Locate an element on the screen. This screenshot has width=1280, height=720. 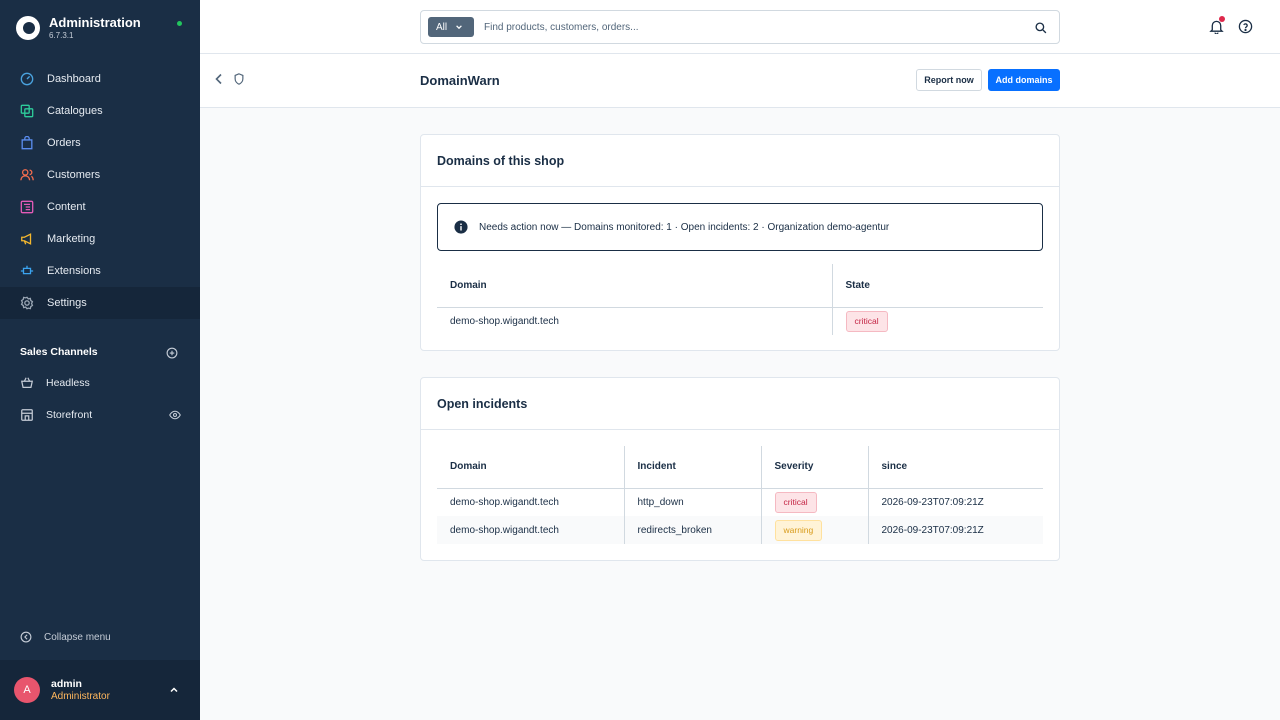
user-name: admin is located at coordinates (66, 684).